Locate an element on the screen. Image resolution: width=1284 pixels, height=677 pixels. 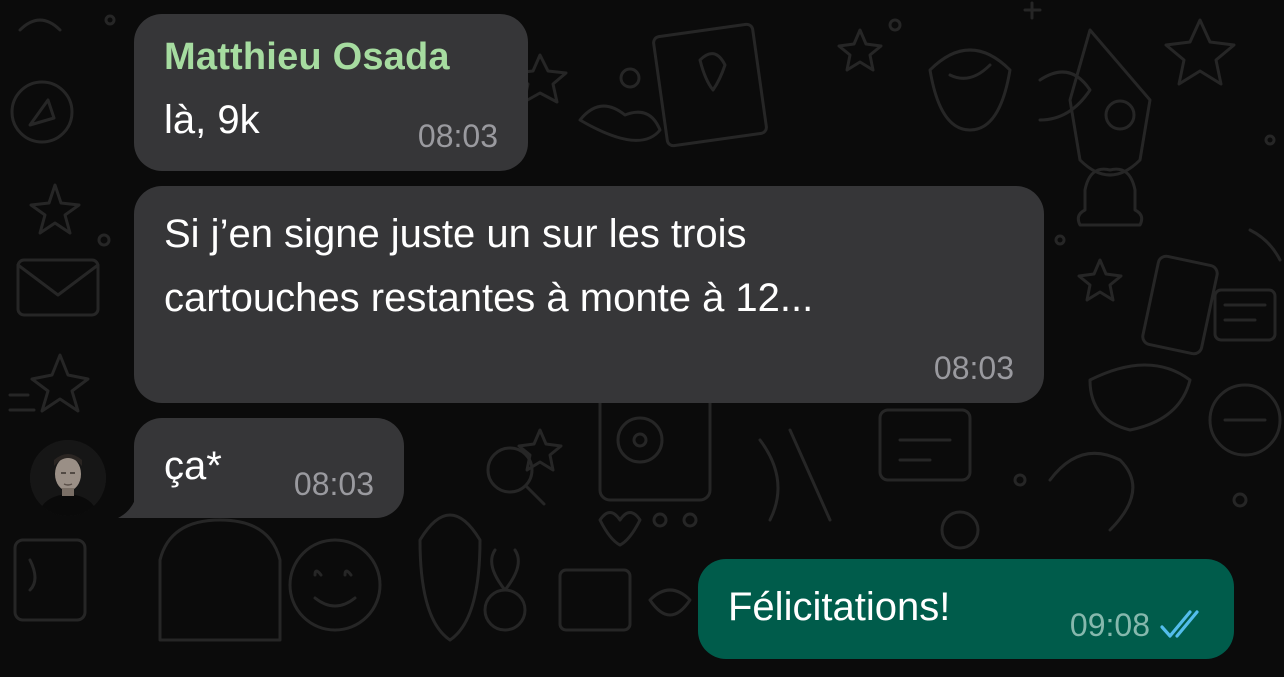
message-bubble-incoming: Matthieu Osada là, 9k 08:03 is located at coordinates (331, 92).